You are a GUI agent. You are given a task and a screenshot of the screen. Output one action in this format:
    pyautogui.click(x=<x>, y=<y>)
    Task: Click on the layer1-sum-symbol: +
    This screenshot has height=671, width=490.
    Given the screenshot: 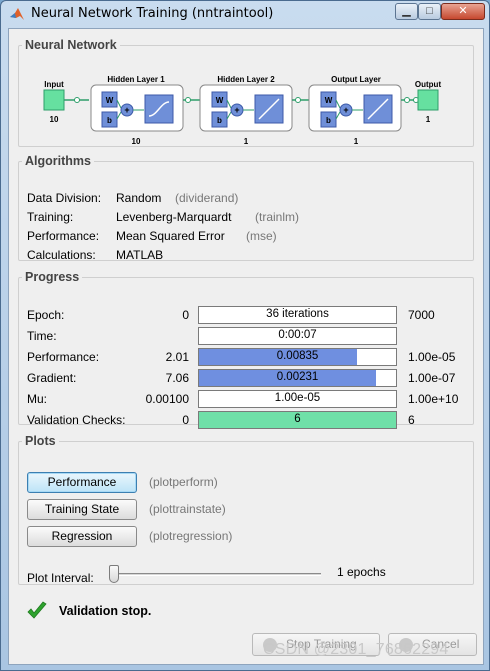 What is the action you would take?
    pyautogui.click(x=126, y=110)
    